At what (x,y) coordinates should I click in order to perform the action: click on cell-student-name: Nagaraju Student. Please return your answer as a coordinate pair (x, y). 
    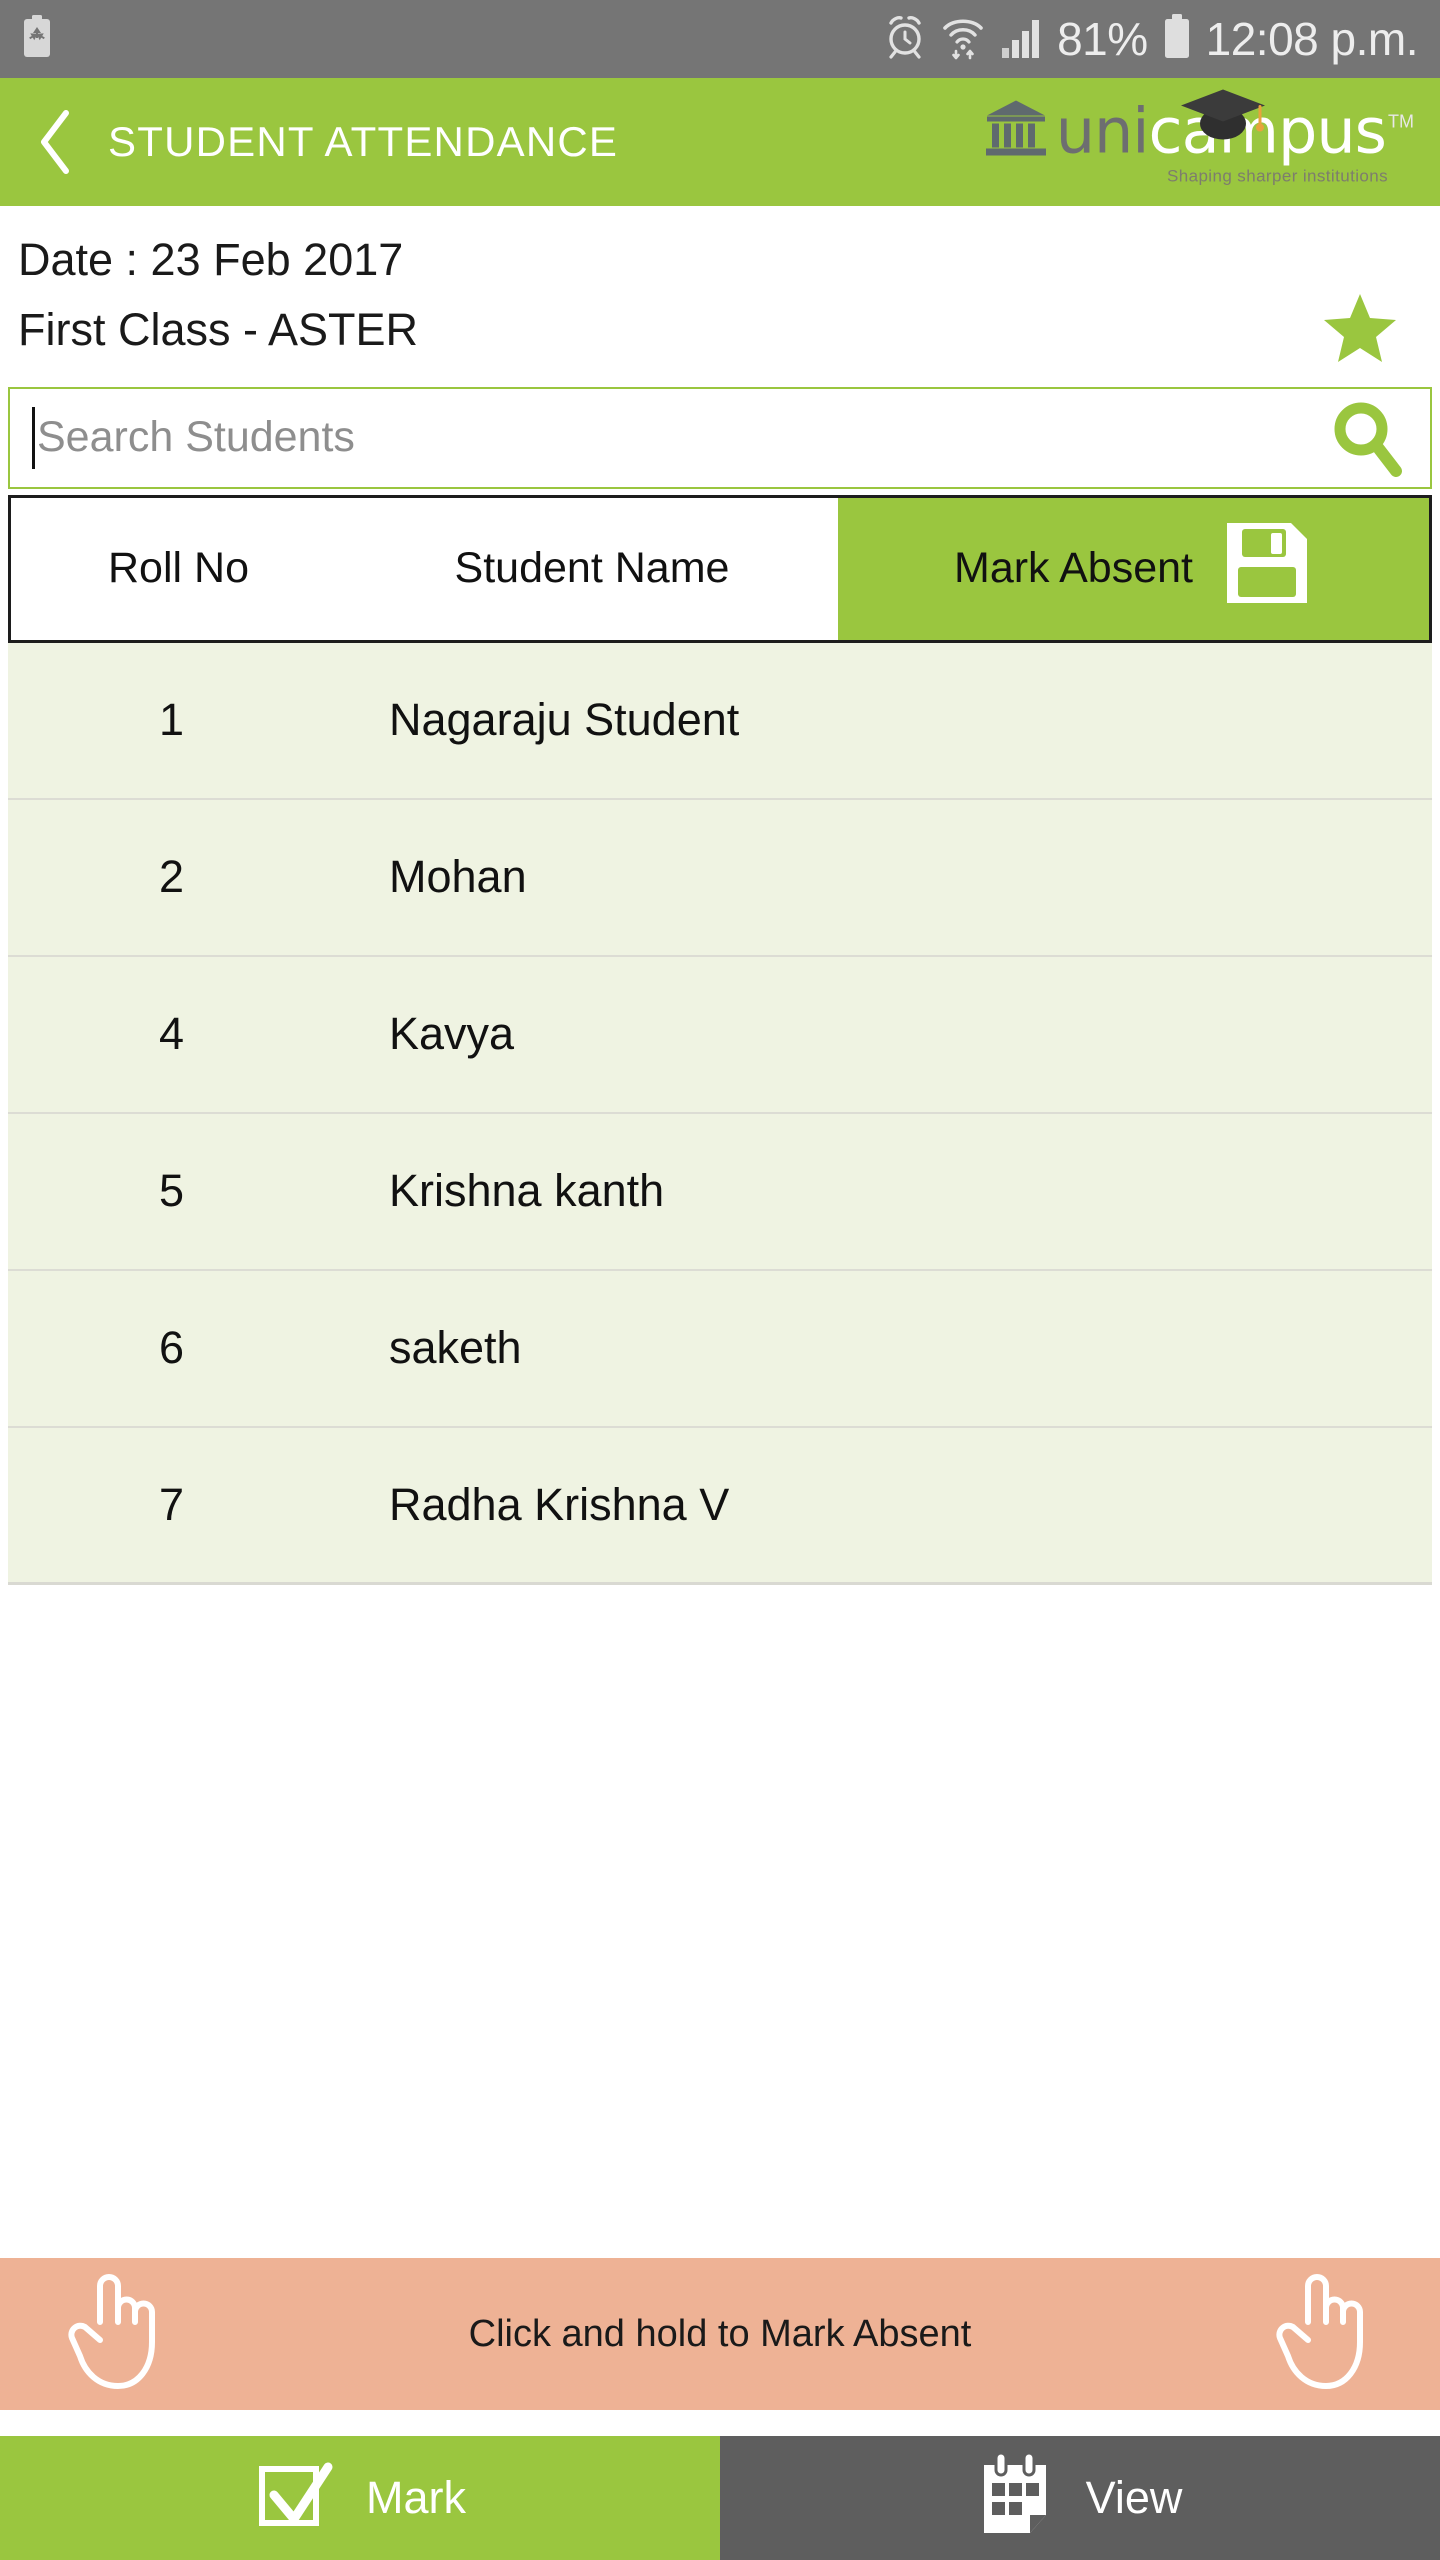
    Looking at the image, I should click on (564, 719).